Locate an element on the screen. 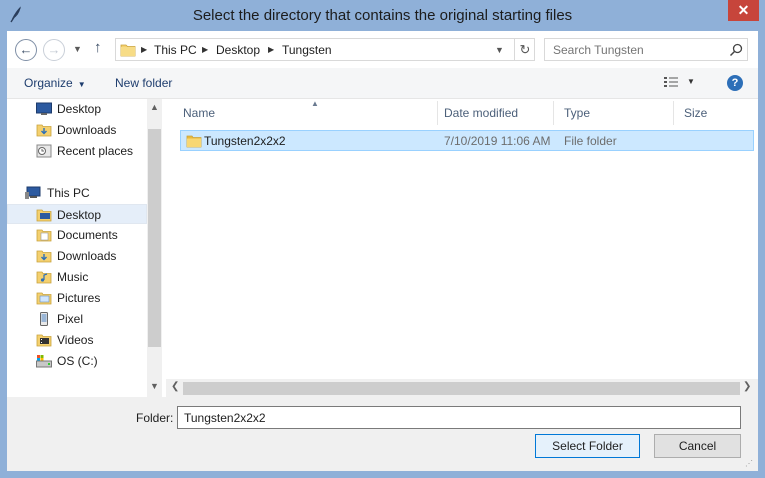 The image size is (765, 478). sort-ascending-icon: ▲ is located at coordinates (315, 103).